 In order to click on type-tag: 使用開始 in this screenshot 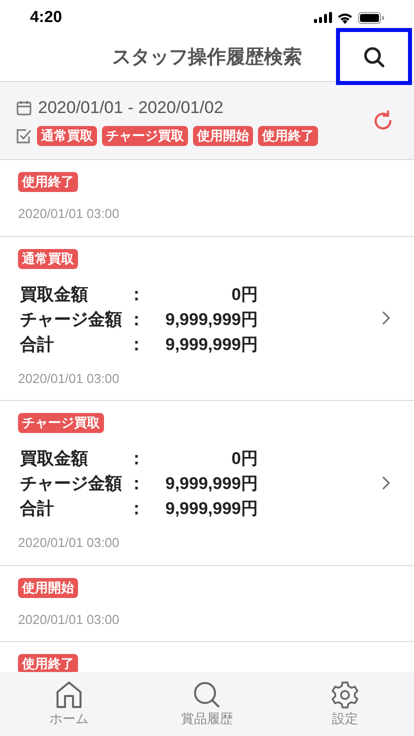, I will do `click(48, 588)`.